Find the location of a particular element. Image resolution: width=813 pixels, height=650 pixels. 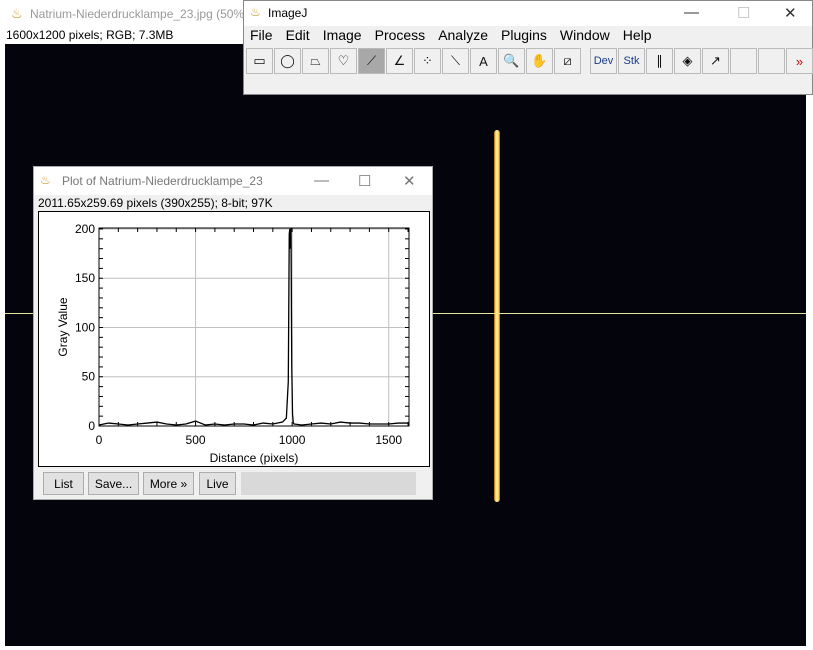

brush-tool-button: ∥ is located at coordinates (659, 61).